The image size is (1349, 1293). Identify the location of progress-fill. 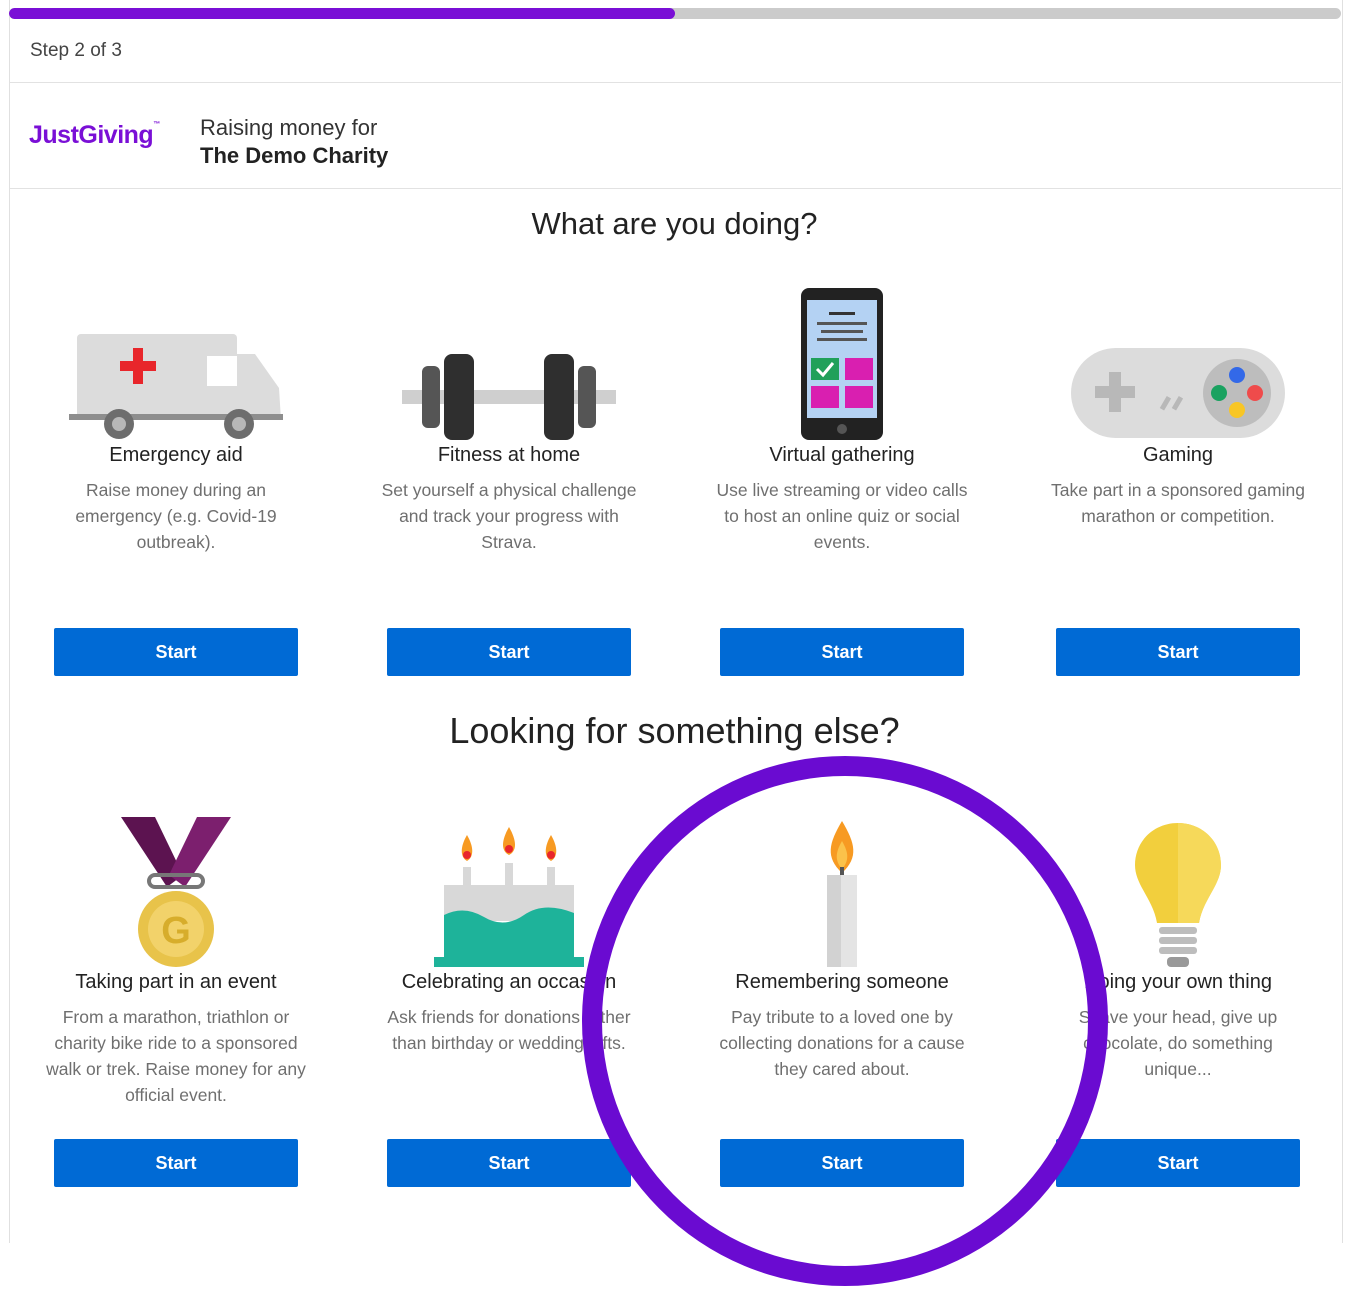
(342, 13).